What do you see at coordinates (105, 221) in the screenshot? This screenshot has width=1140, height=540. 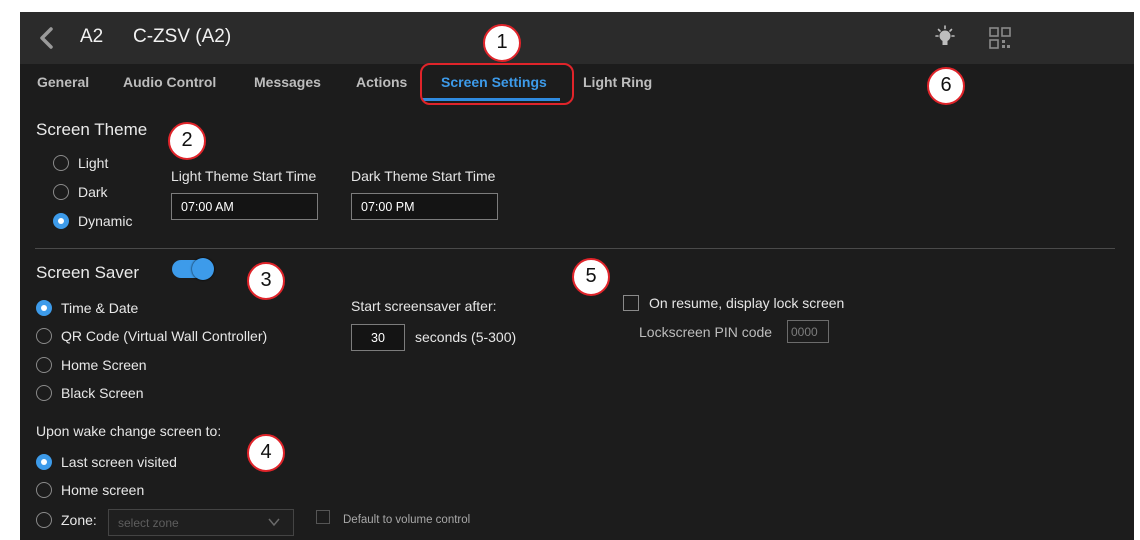 I see `radio-label: Dynamic` at bounding box center [105, 221].